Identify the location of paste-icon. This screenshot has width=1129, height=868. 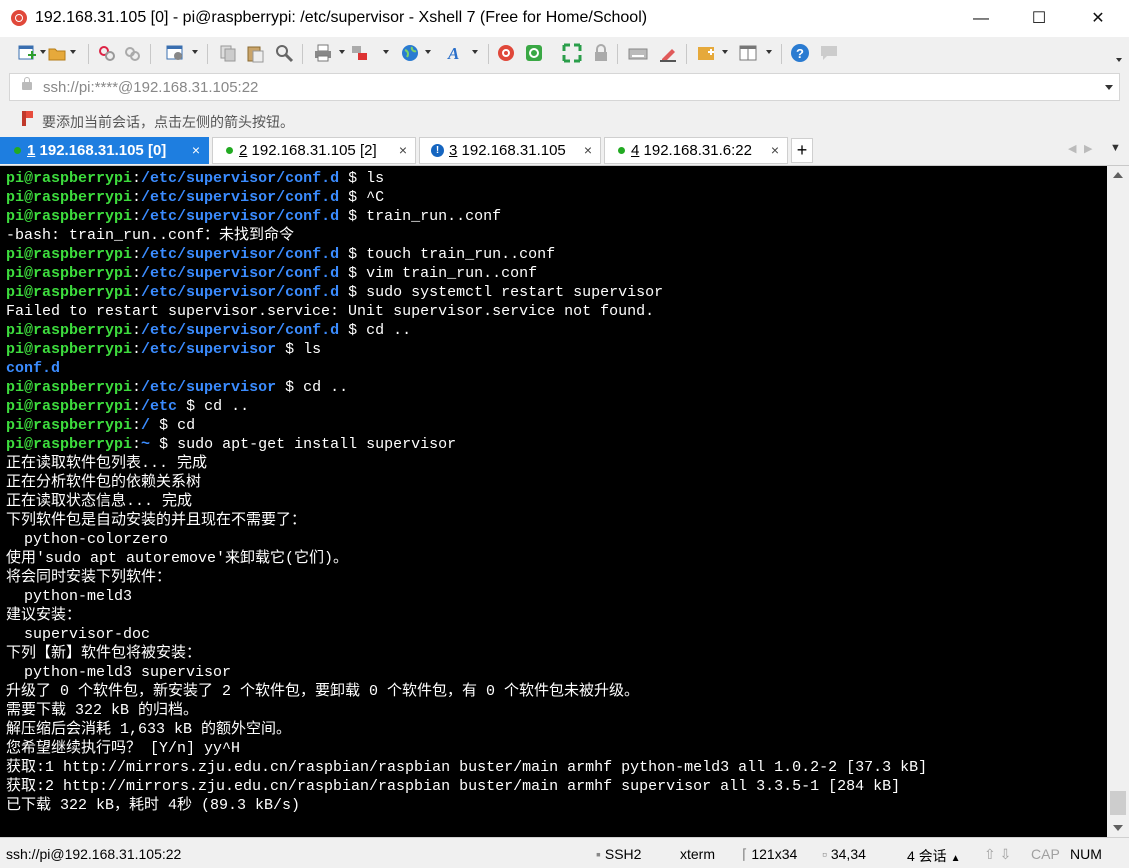
(255, 53).